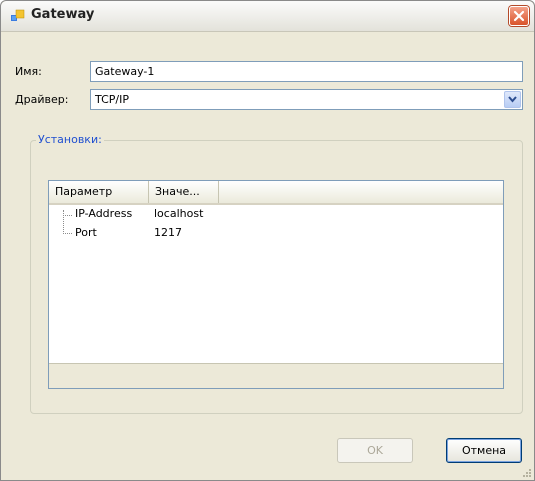 Image resolution: width=535 pixels, height=481 pixels. I want to click on settings-group-title: Установки:, so click(70, 139).